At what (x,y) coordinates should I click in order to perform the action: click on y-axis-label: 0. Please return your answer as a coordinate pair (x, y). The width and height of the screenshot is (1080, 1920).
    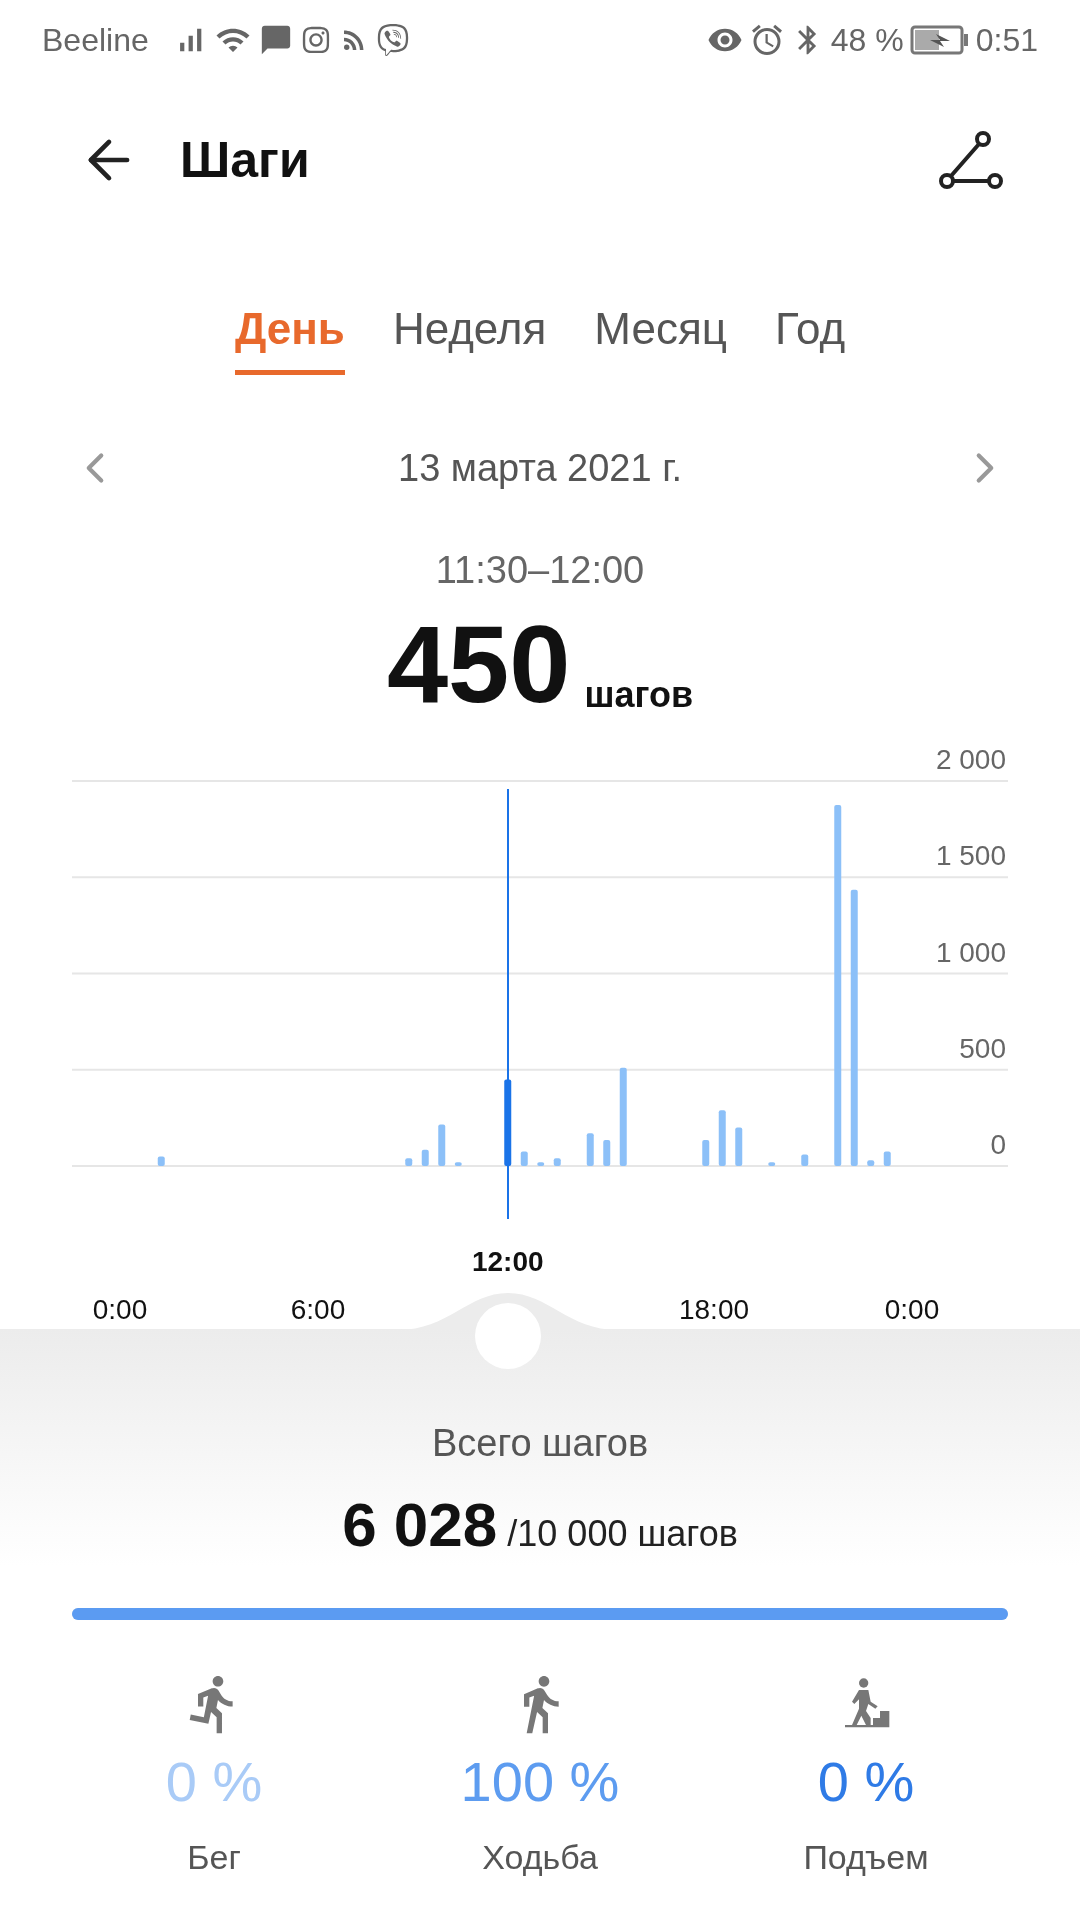
    Looking at the image, I should click on (998, 1144).